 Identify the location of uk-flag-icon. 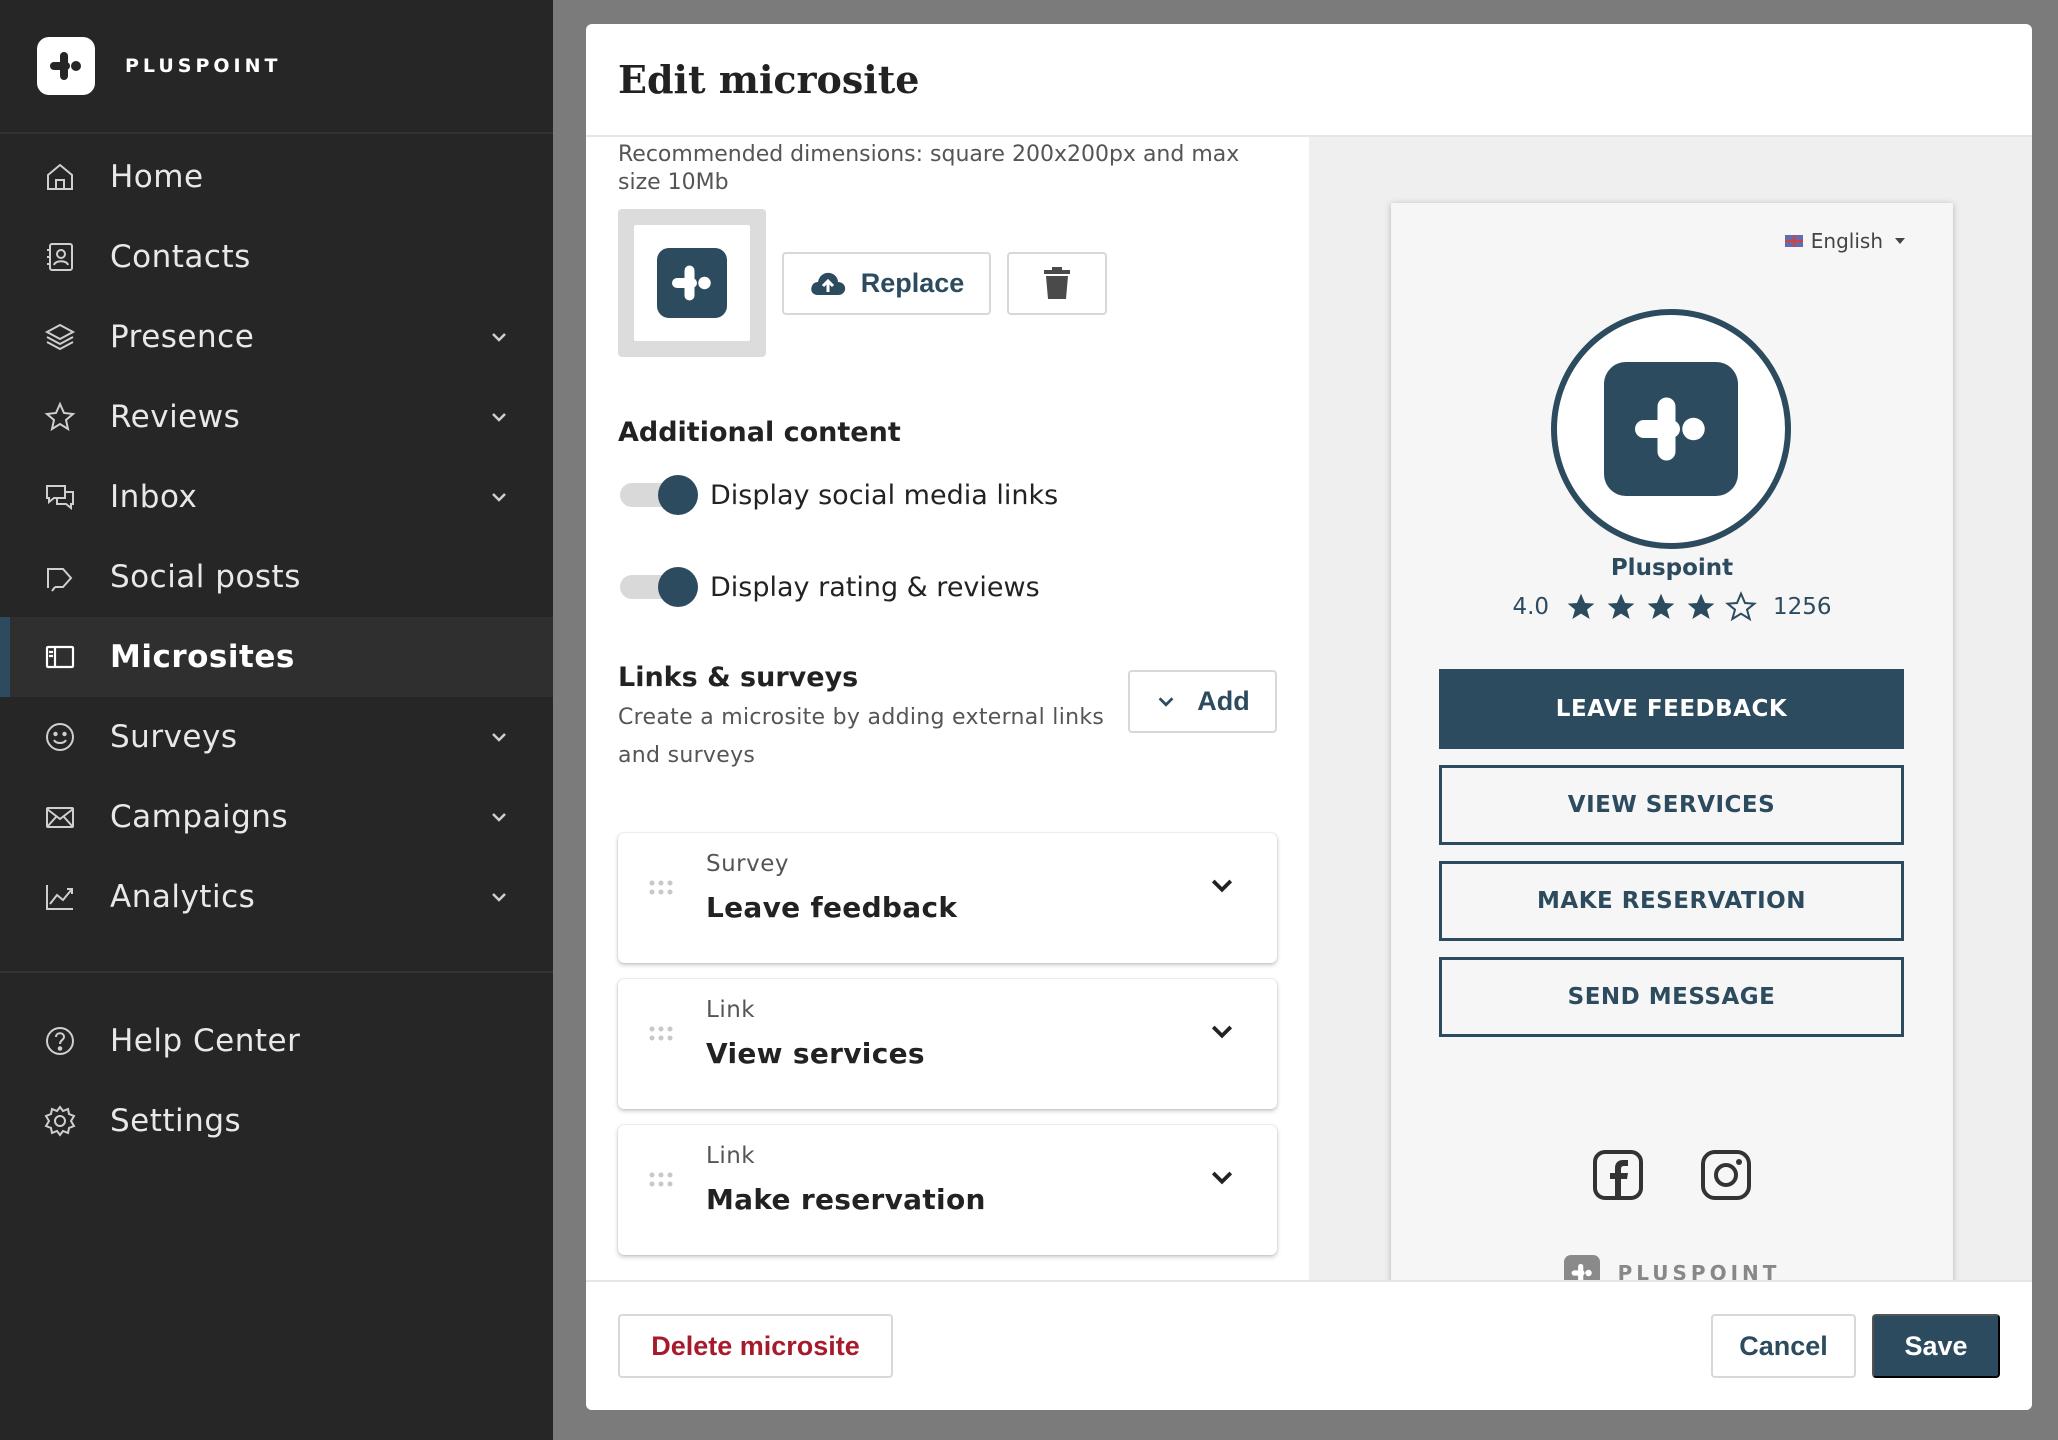
(1793, 241).